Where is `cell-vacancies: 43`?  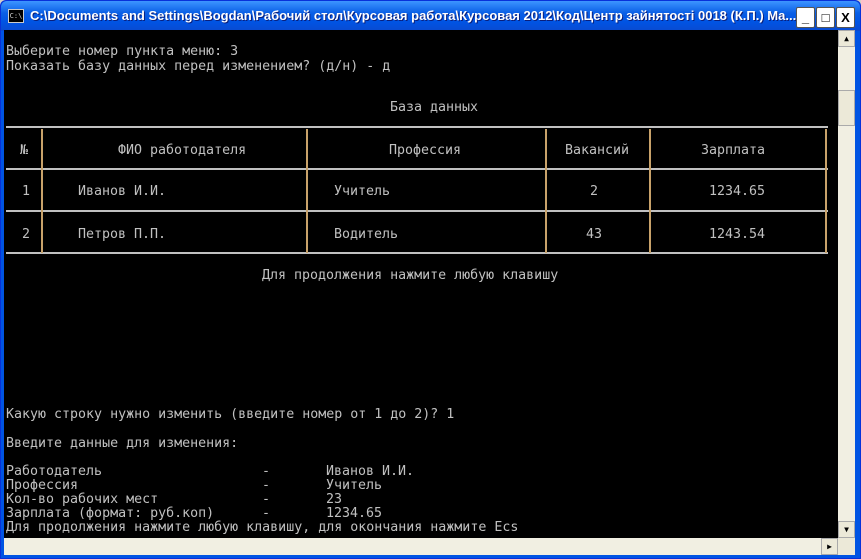
cell-vacancies: 43 is located at coordinates (594, 234).